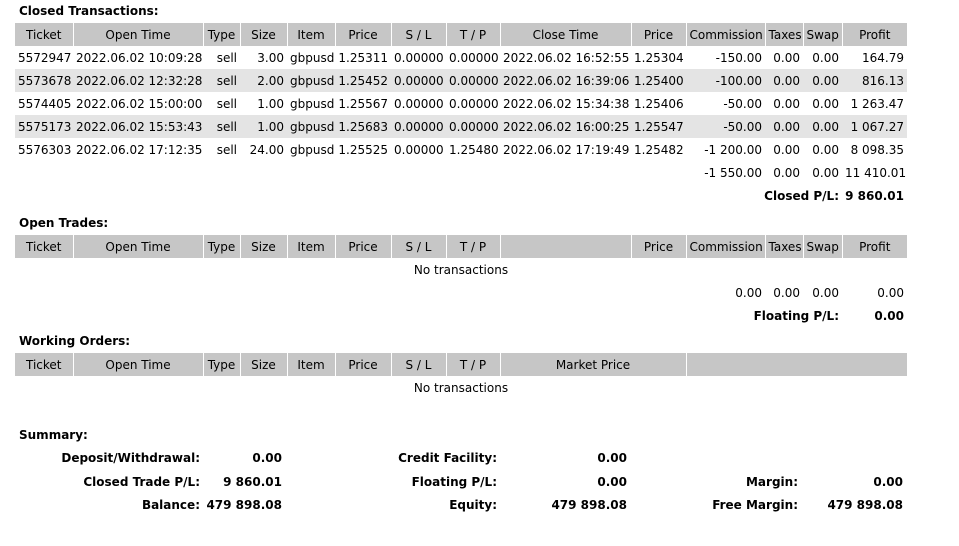 The height and width of the screenshot is (546, 959). What do you see at coordinates (566, 149) in the screenshot?
I see `cell-close-time: 2022.06.02 17:19:49` at bounding box center [566, 149].